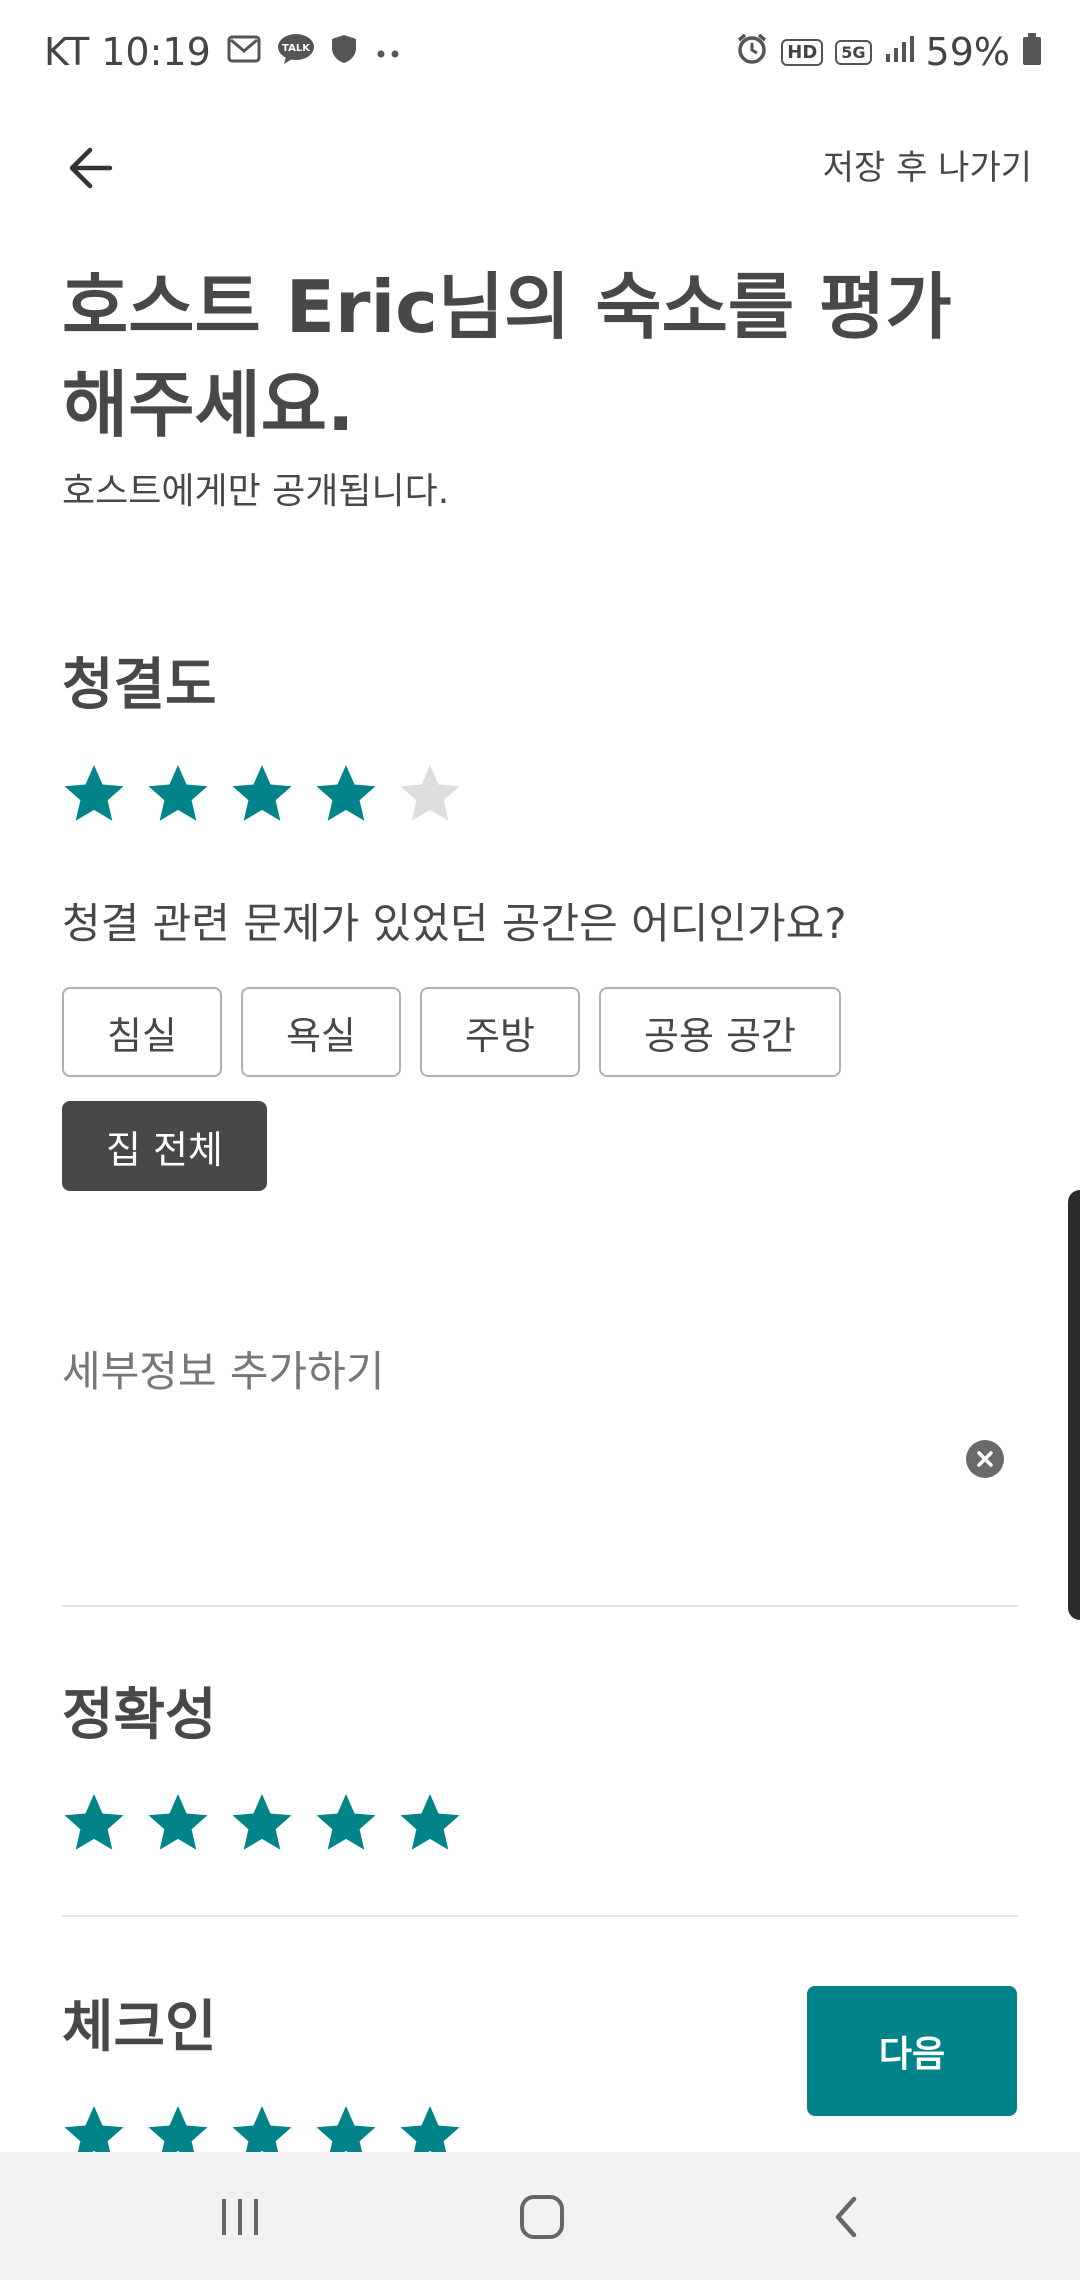 The image size is (1080, 2280). I want to click on hd-icon: HD, so click(802, 52).